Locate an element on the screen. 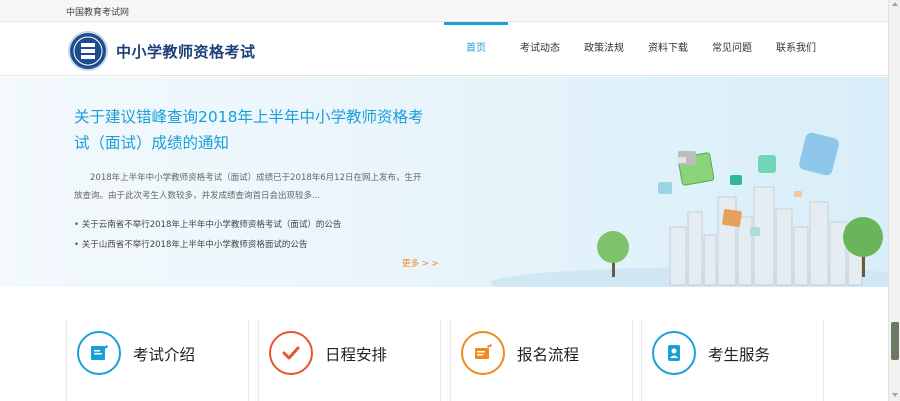 The height and width of the screenshot is (401, 900). scroll-down-arrow-icon is located at coordinates (895, 395).